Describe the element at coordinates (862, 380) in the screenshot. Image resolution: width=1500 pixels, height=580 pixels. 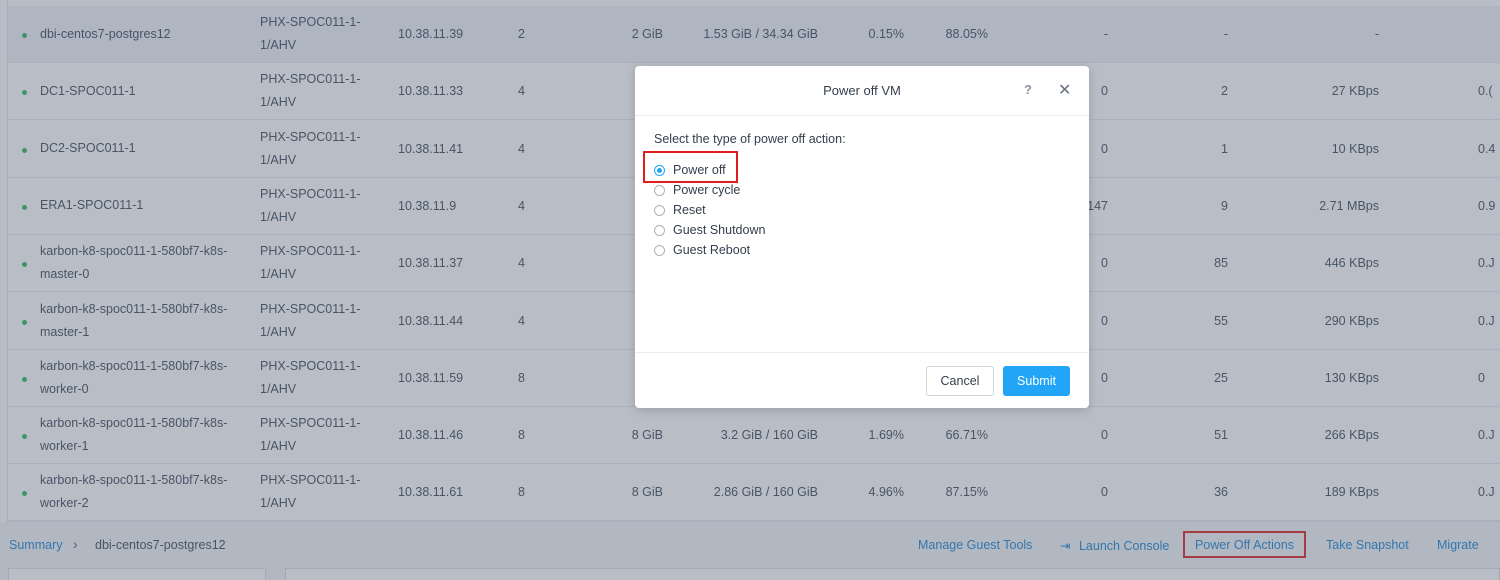
I see `dialog-footer: Cancel Submit` at that location.